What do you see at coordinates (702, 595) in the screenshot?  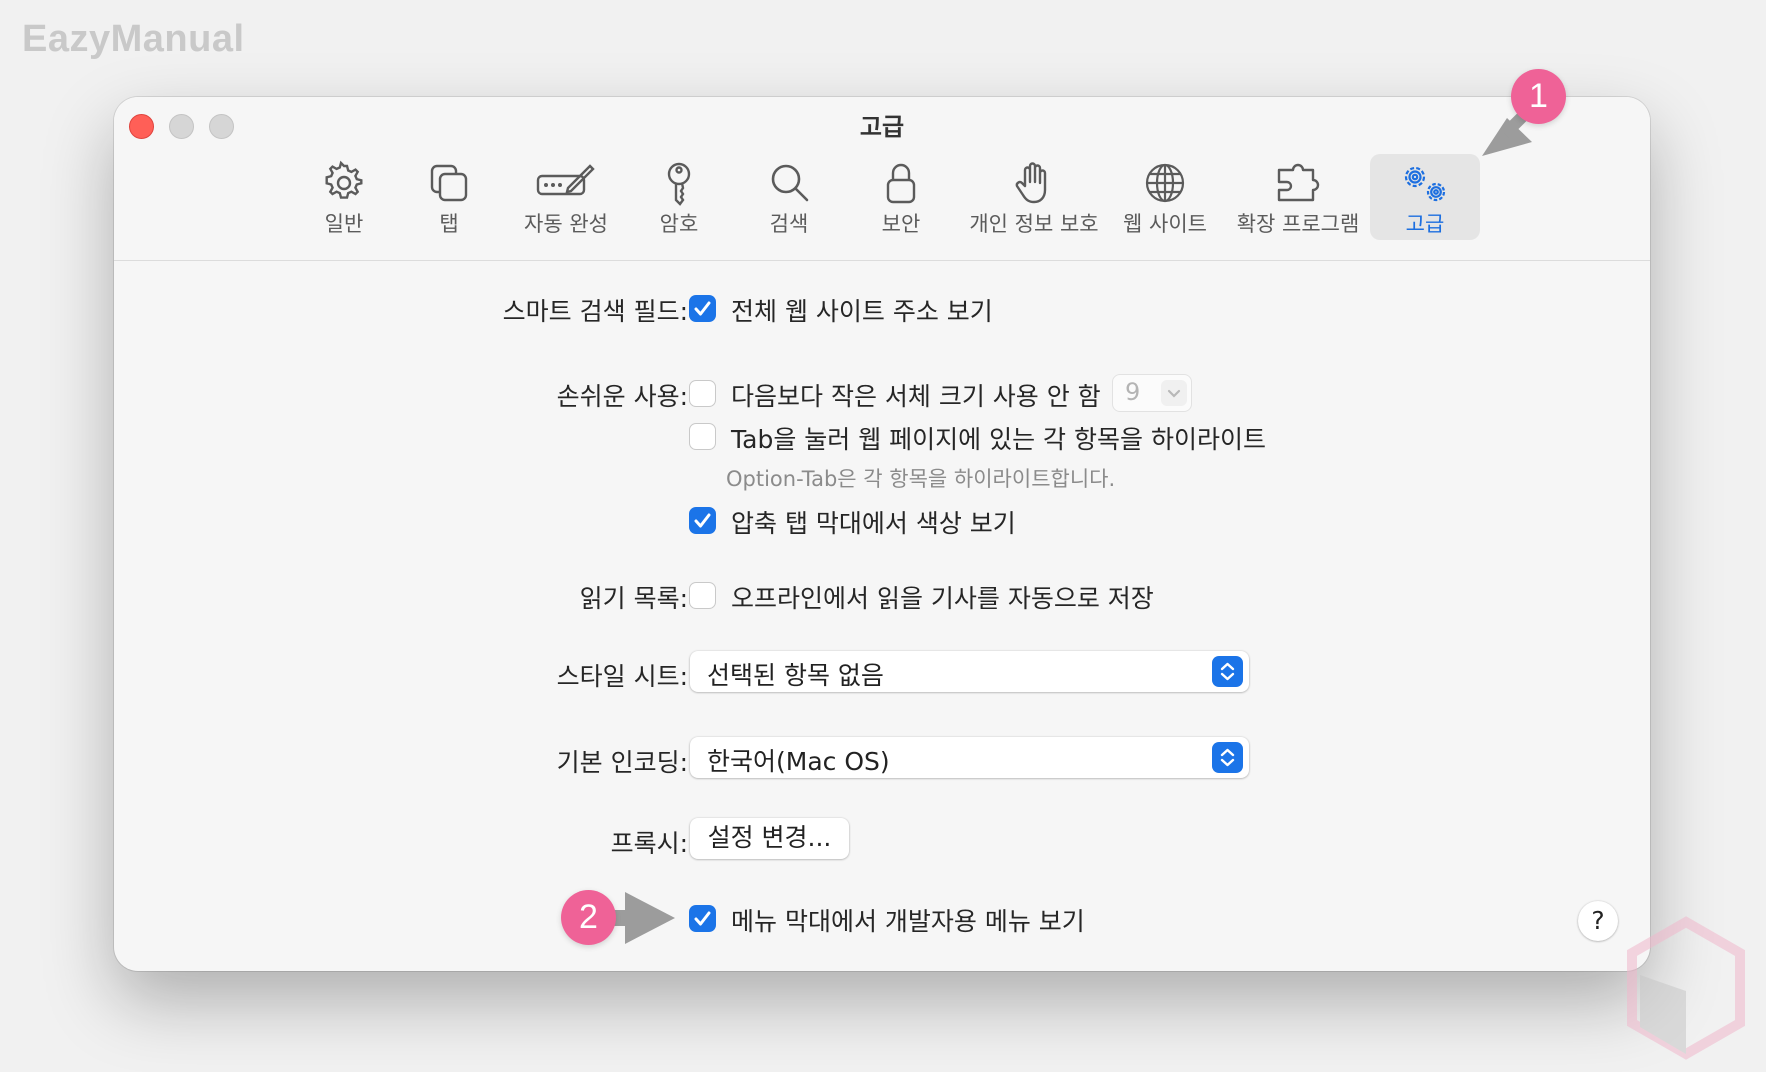 I see `offline-reading-checkbox` at bounding box center [702, 595].